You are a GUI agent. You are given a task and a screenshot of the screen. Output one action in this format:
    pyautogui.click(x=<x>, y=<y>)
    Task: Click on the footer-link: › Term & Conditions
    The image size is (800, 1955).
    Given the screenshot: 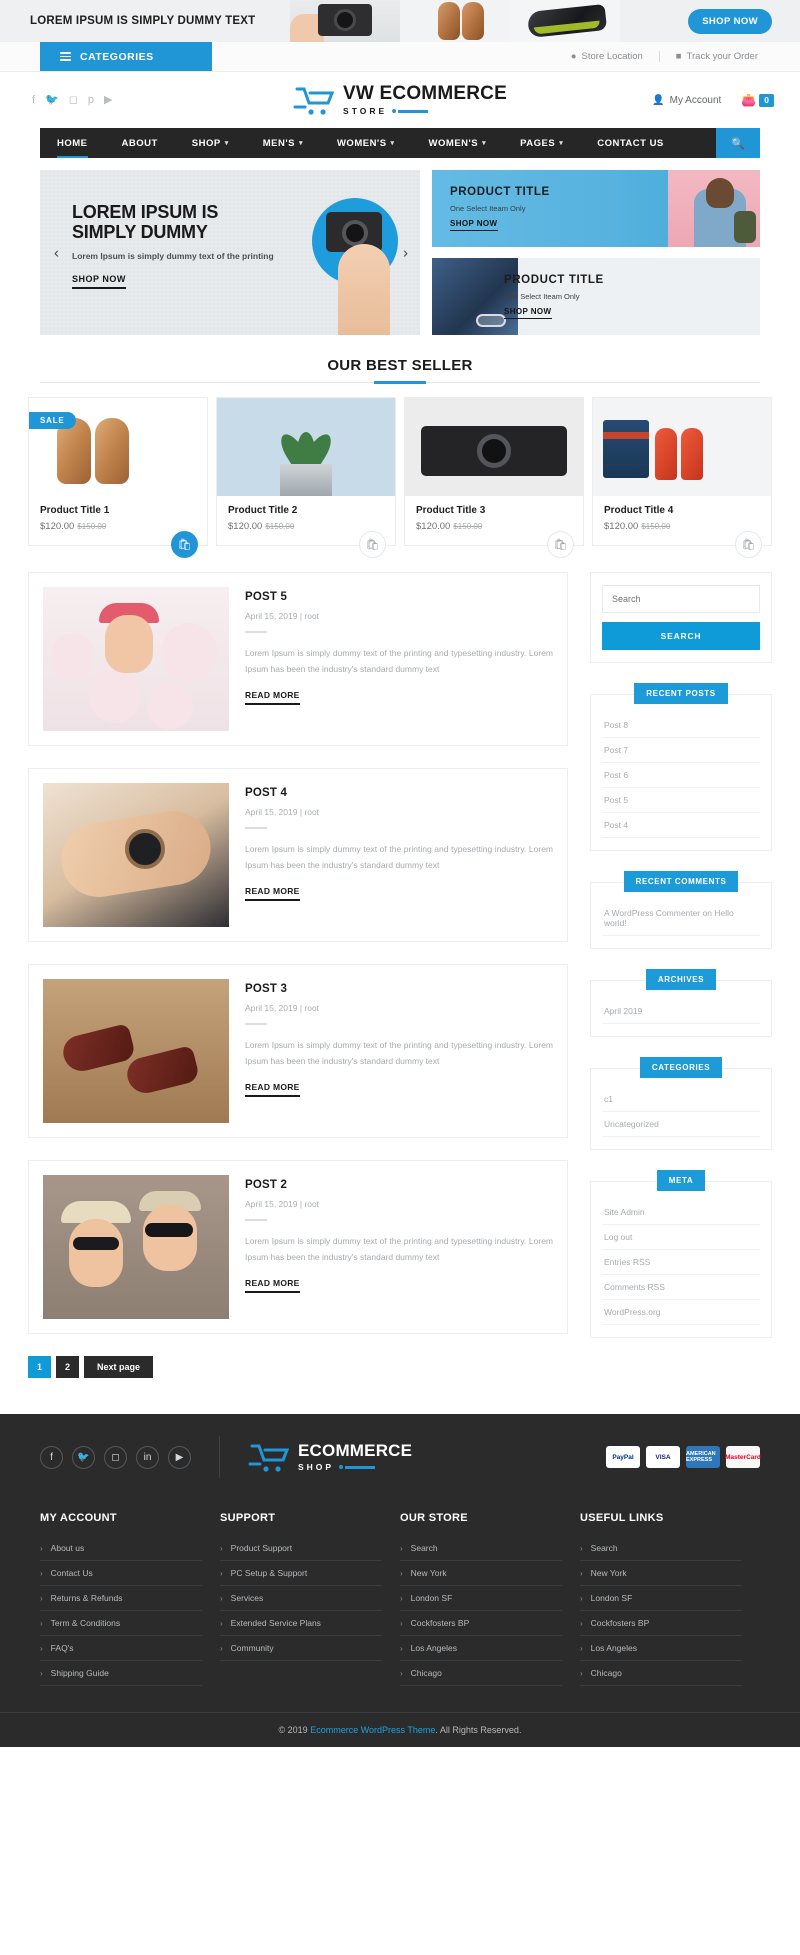 What is the action you would take?
    pyautogui.click(x=121, y=1623)
    